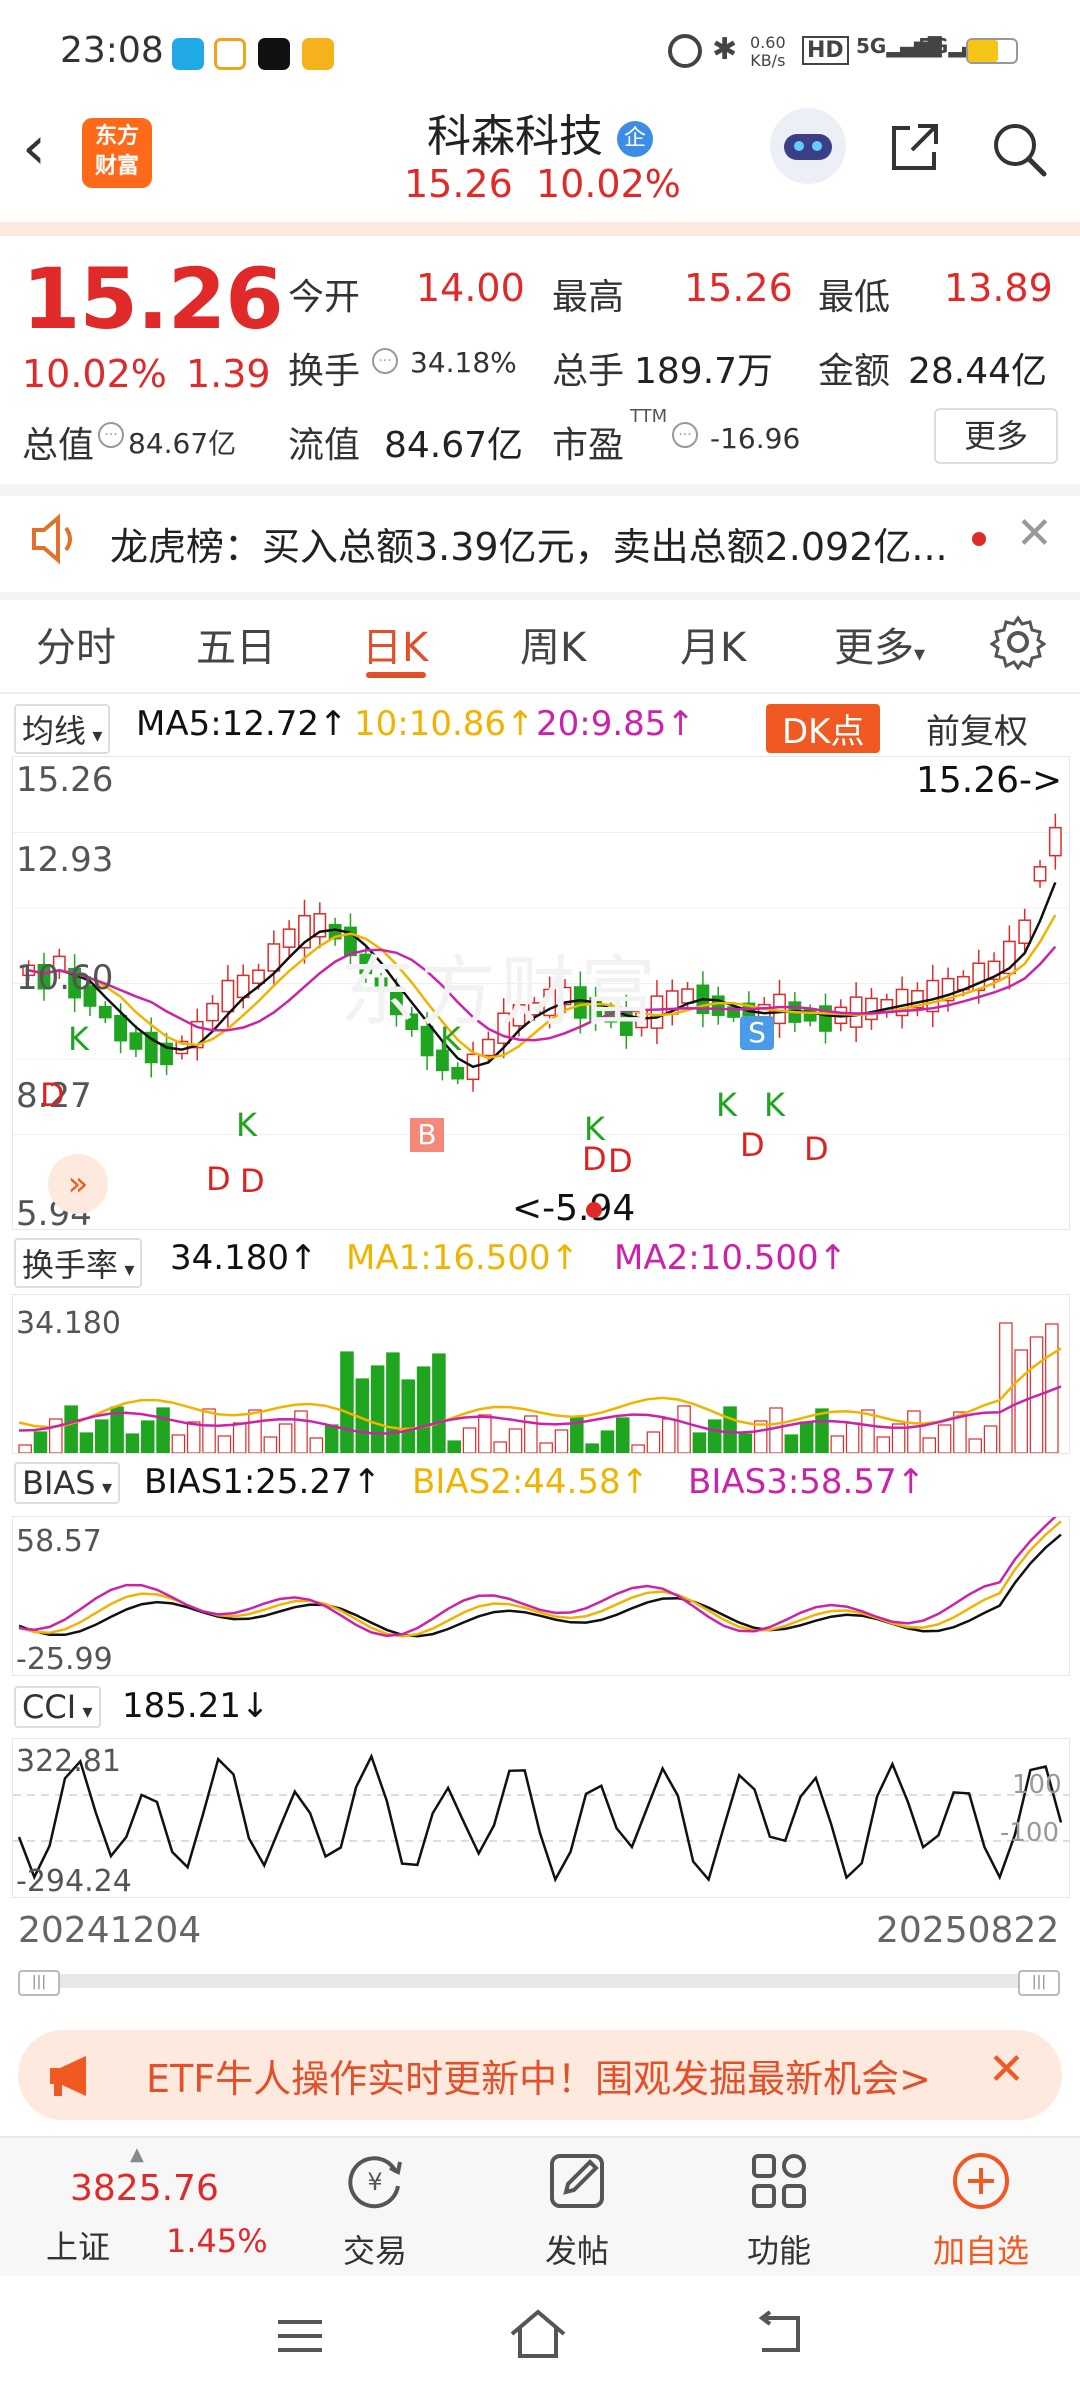 The image size is (1080, 2400). Describe the element at coordinates (978, 371) in the screenshot. I see `amount-value: 28.44亿` at that location.